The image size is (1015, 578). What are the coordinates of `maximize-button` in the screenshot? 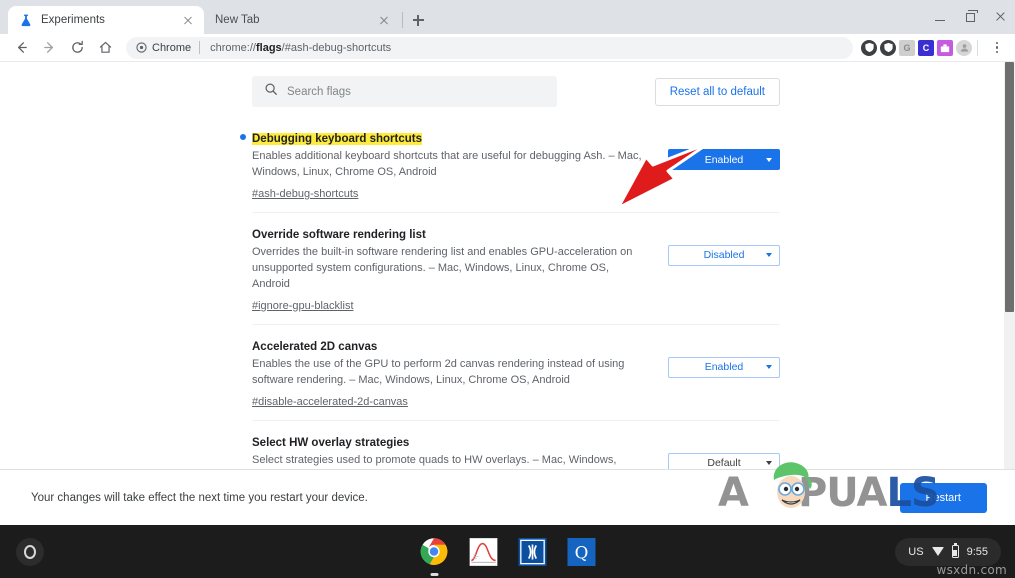 It's located at (970, 17).